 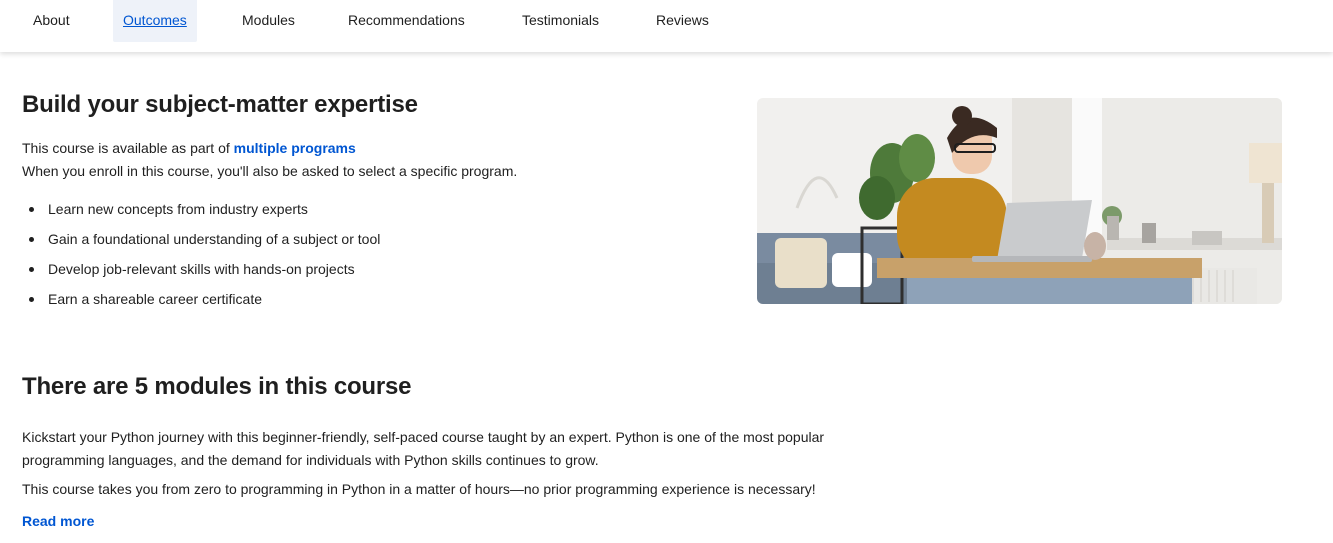 I want to click on tab-recommendations: Recommendations, so click(x=406, y=21).